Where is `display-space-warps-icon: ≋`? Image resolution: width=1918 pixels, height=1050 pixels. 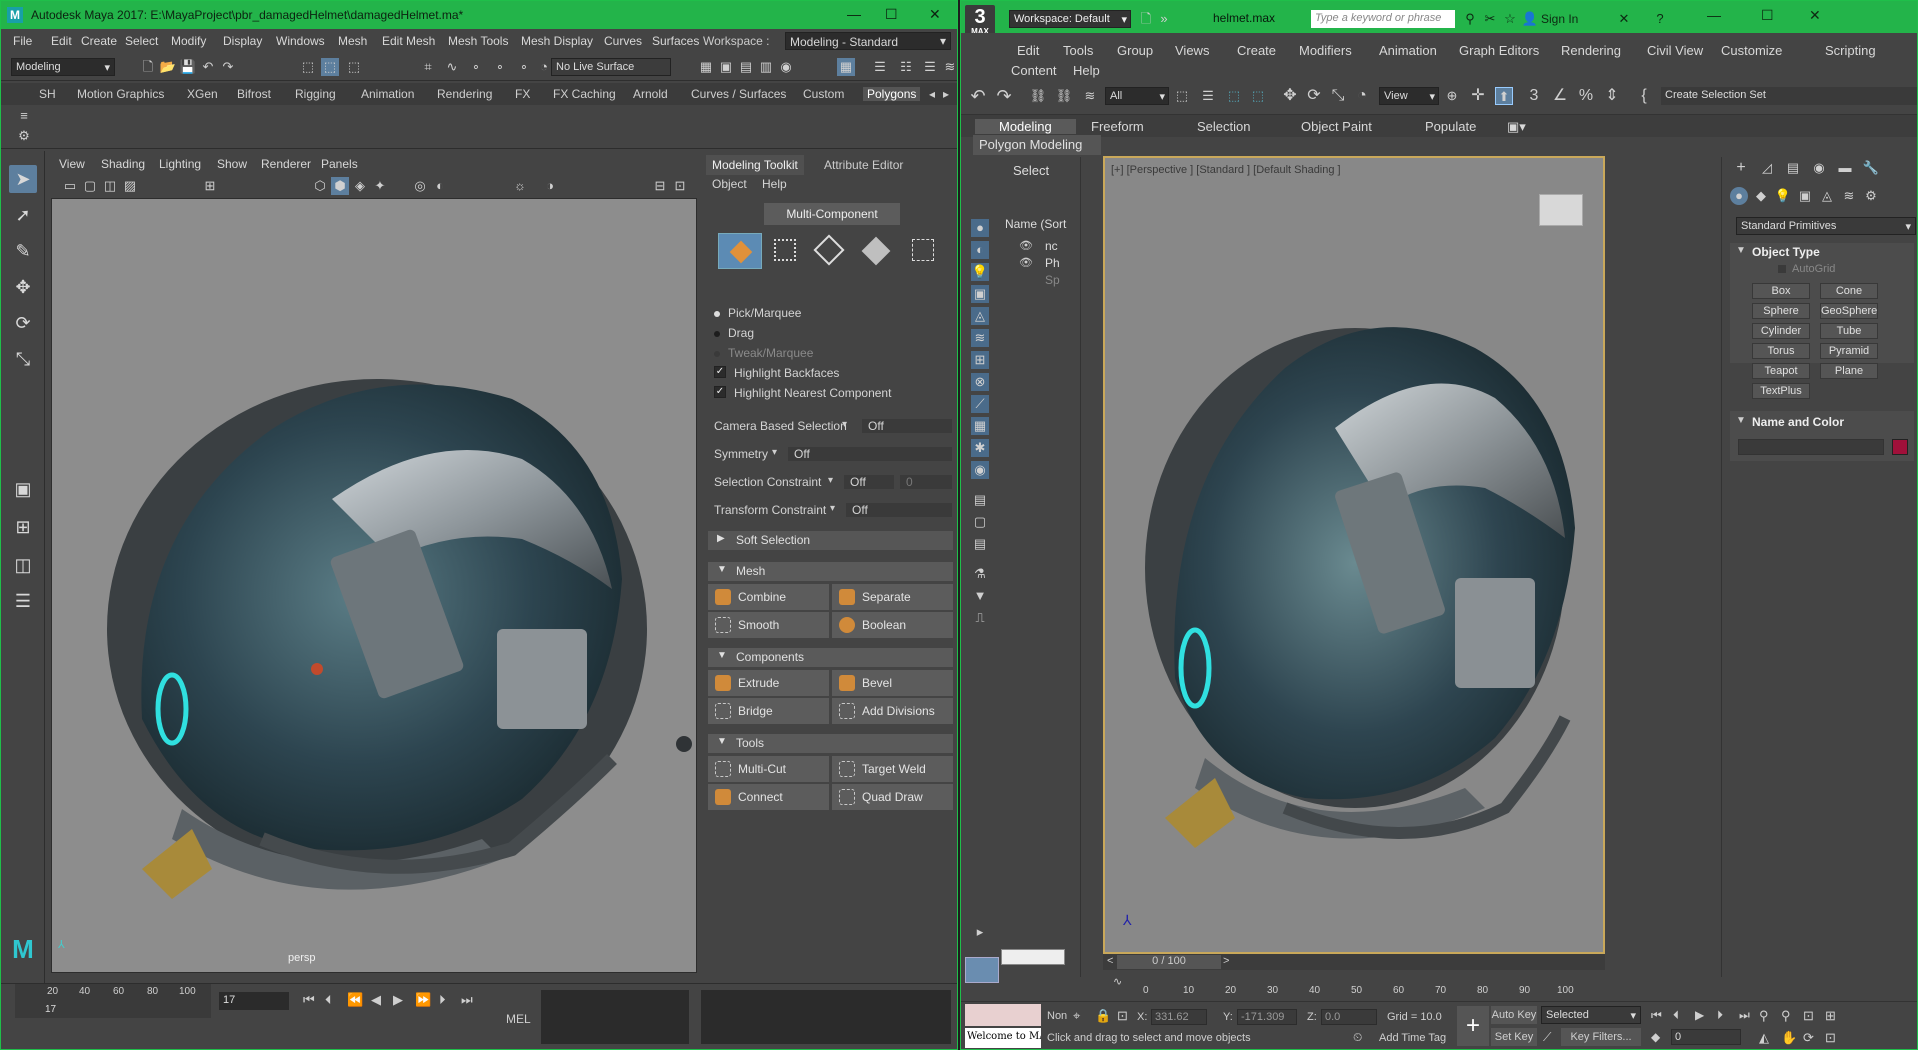 display-space-warps-icon: ≋ is located at coordinates (980, 338).